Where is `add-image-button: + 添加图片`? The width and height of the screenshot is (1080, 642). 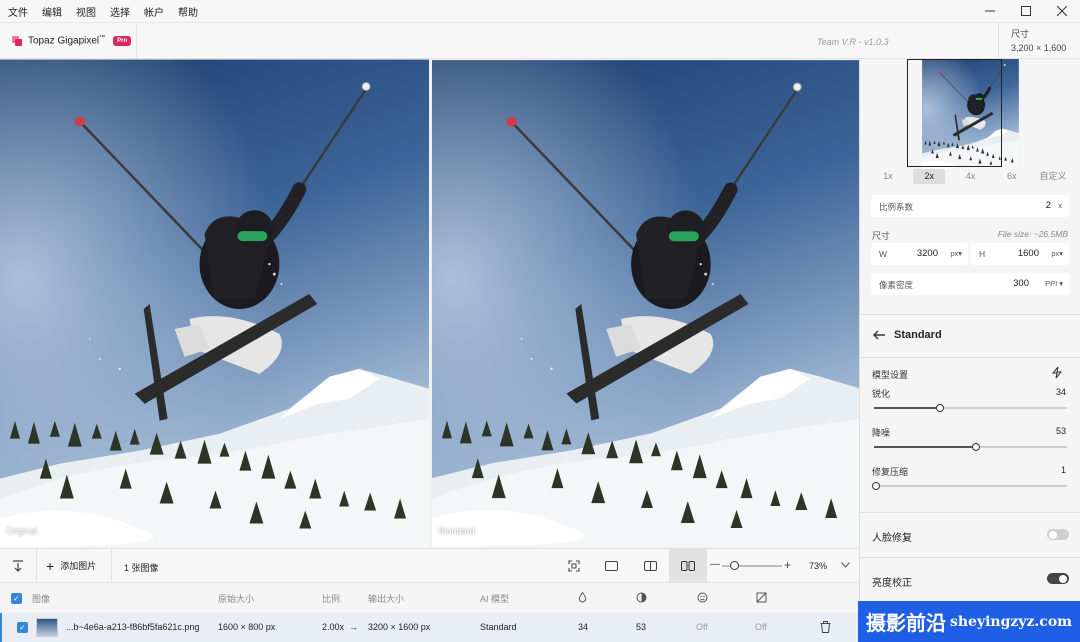 add-image-button: + 添加图片 is located at coordinates (71, 565).